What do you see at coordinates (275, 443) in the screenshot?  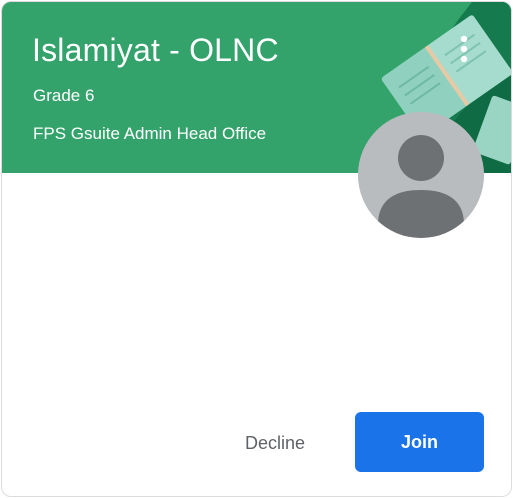 I see `decline-button: Decline` at bounding box center [275, 443].